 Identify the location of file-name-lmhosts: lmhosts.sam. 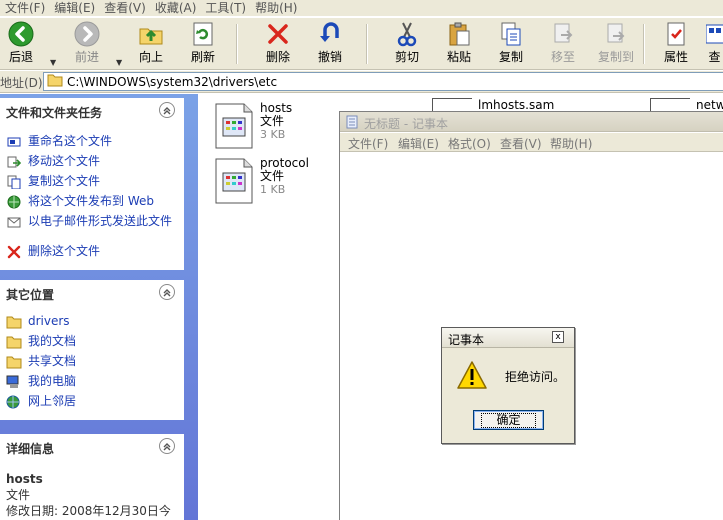
(516, 105).